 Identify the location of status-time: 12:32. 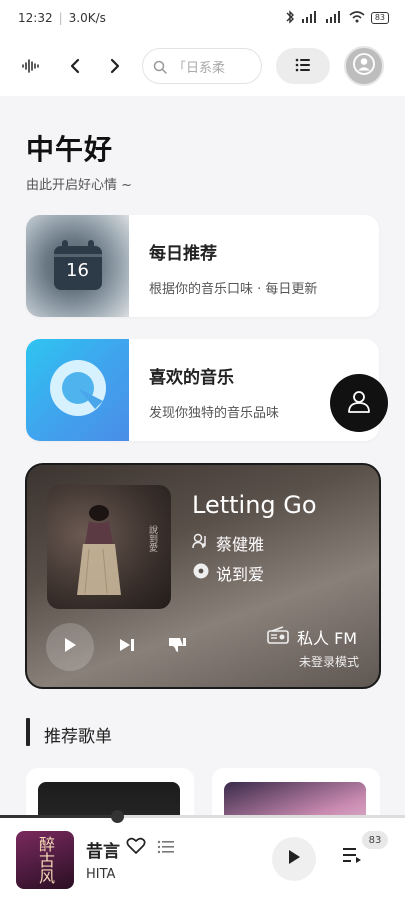
(35, 18).